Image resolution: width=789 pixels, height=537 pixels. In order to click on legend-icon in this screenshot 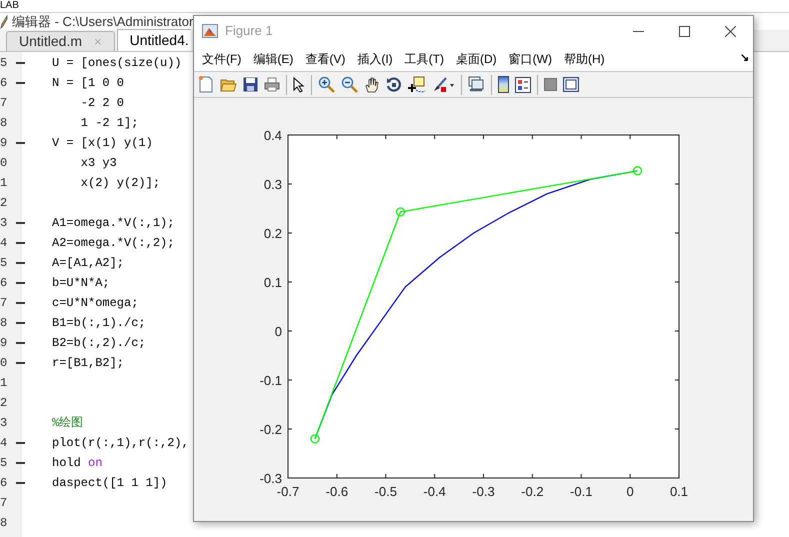, I will do `click(523, 84)`.